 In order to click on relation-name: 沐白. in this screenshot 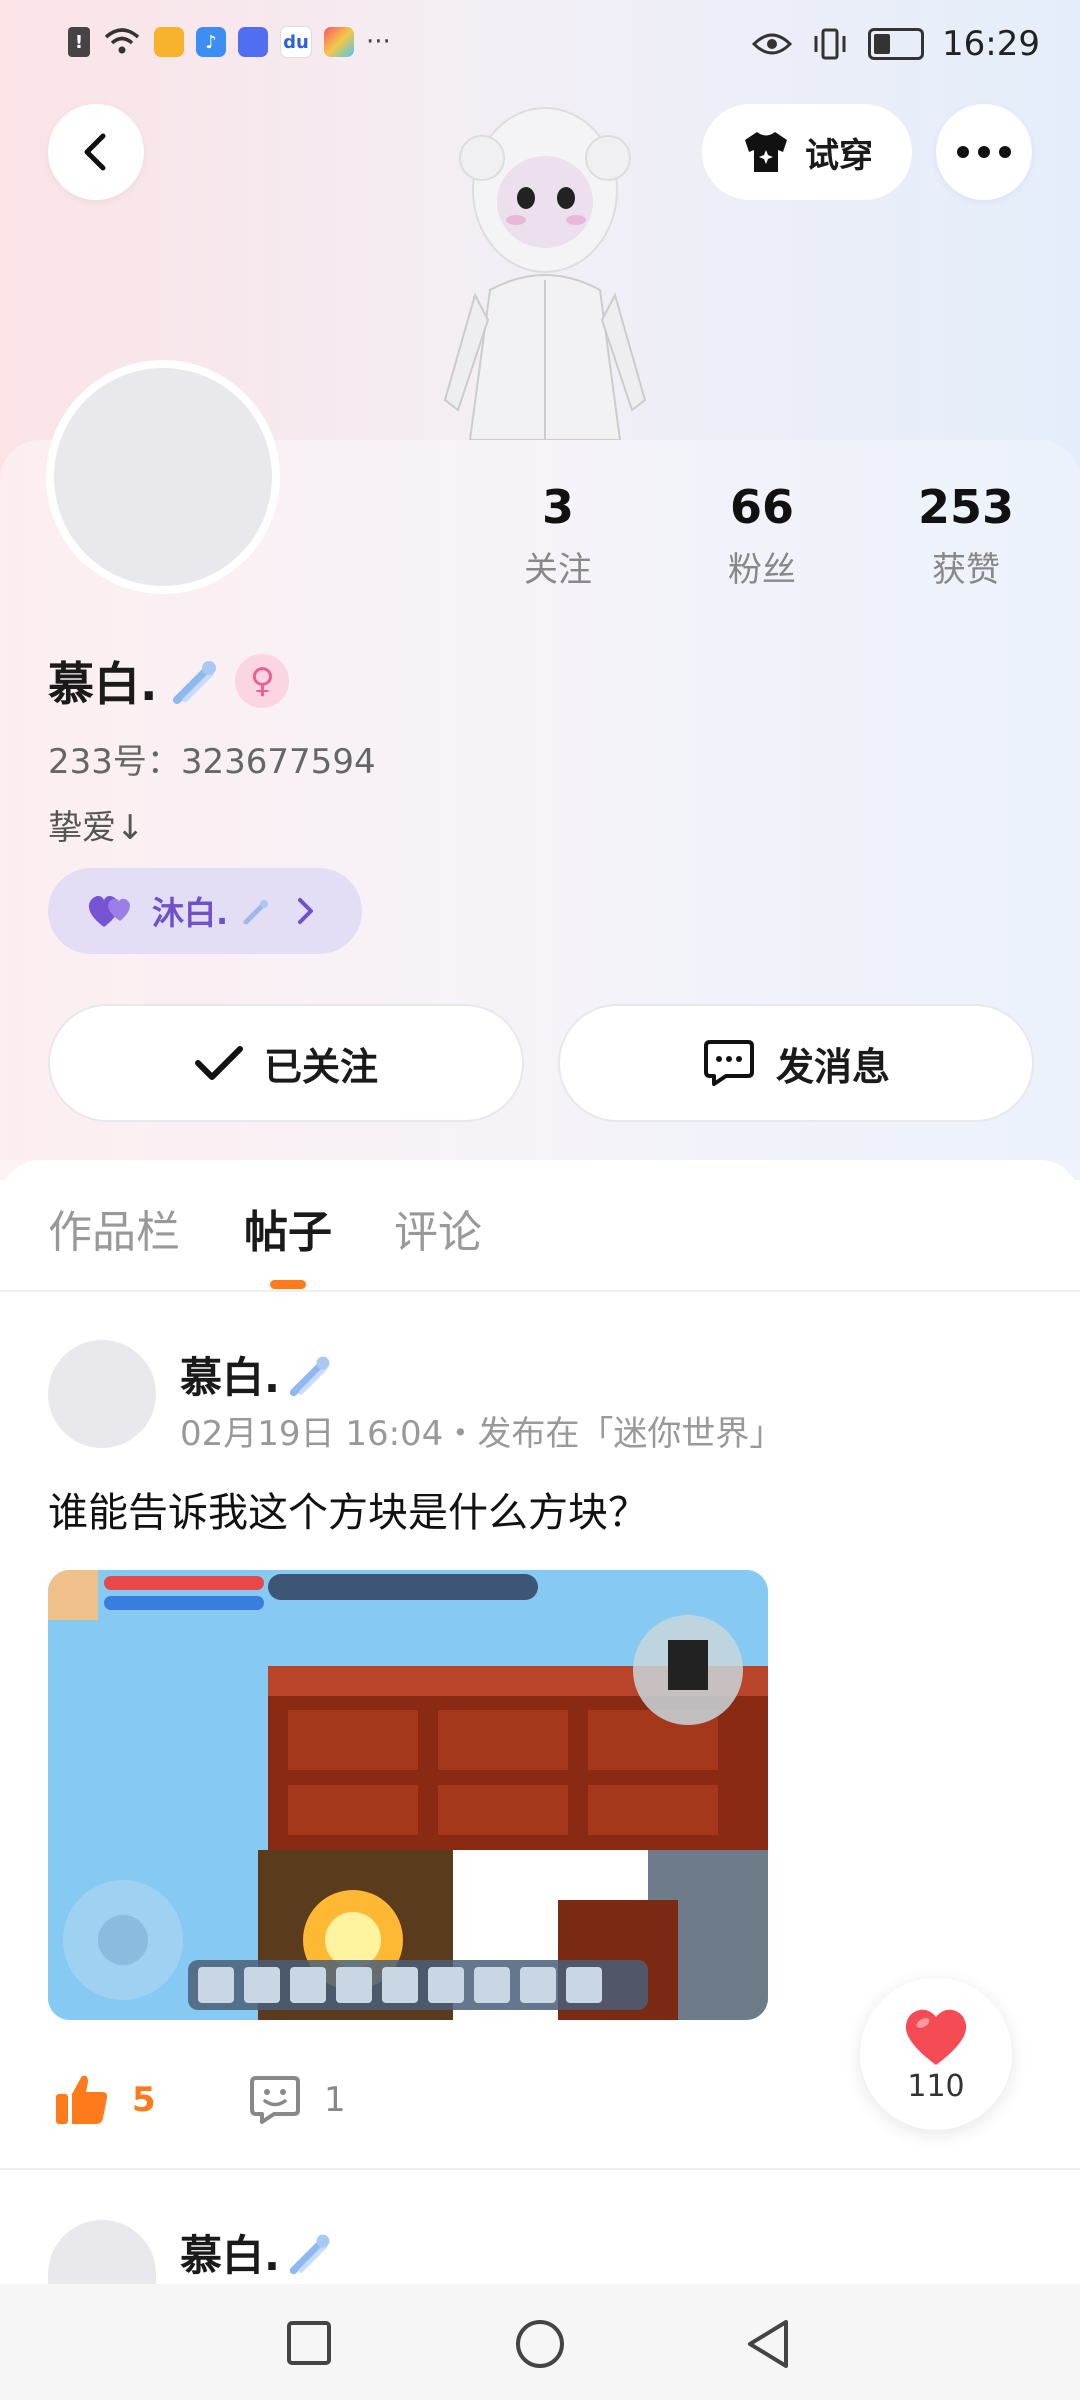, I will do `click(190, 913)`.